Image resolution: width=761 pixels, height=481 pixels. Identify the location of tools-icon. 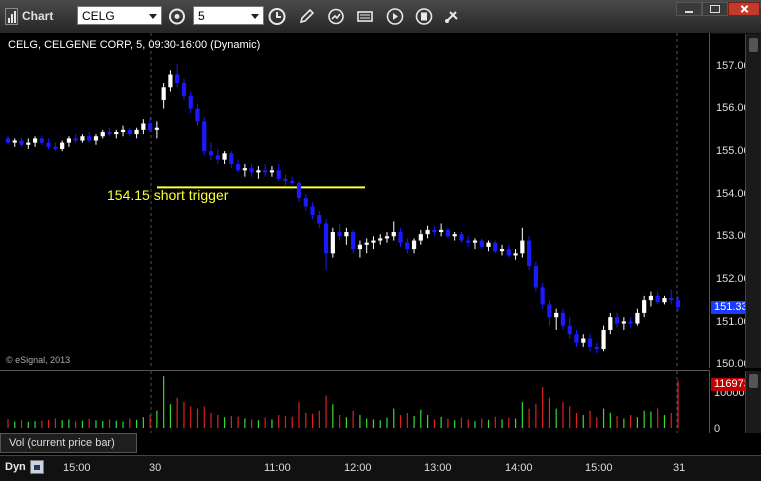
(451, 17).